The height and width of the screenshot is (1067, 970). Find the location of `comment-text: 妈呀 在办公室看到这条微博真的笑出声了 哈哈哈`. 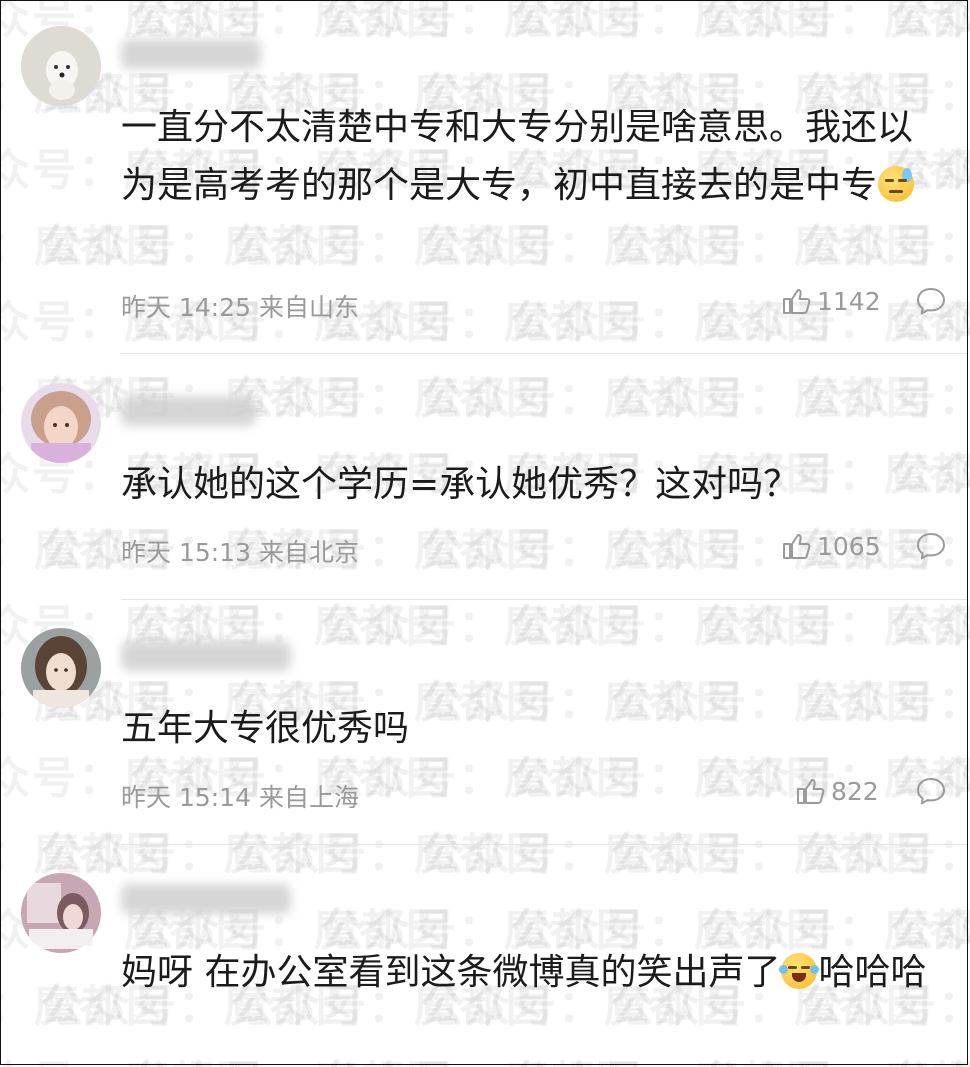

comment-text: 妈呀 在办公室看到这条微博真的笑出声了 哈哈哈 is located at coordinates (524, 972).